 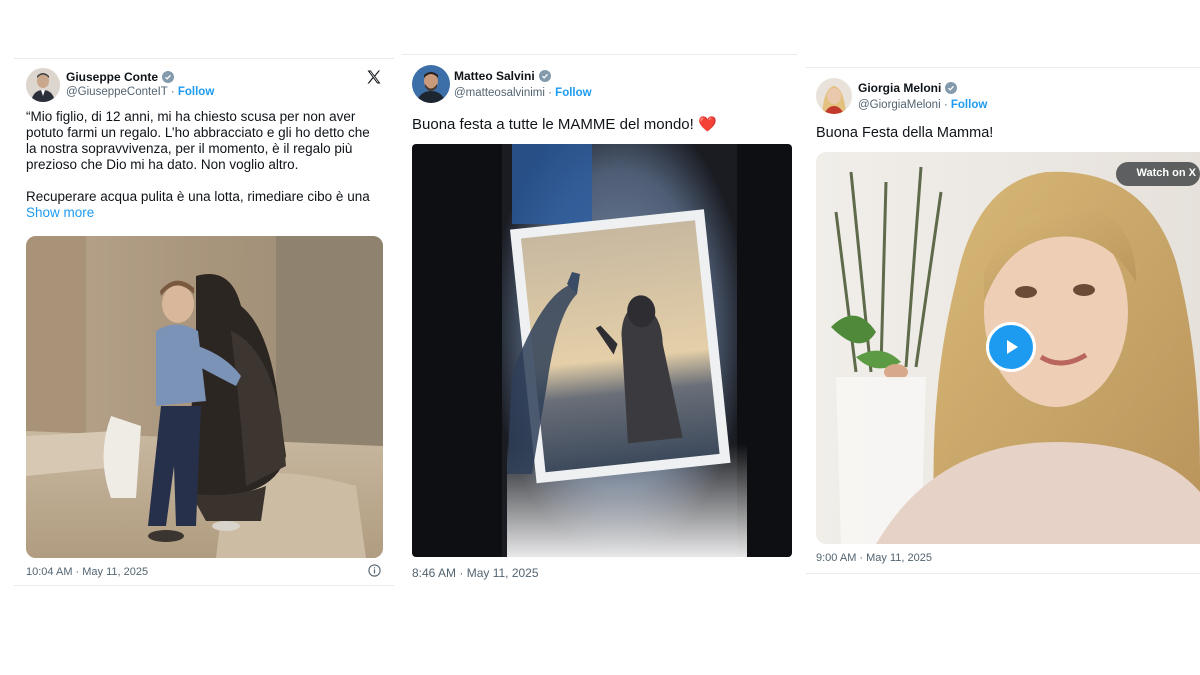 I want to click on tweet-photo, so click(x=204, y=397).